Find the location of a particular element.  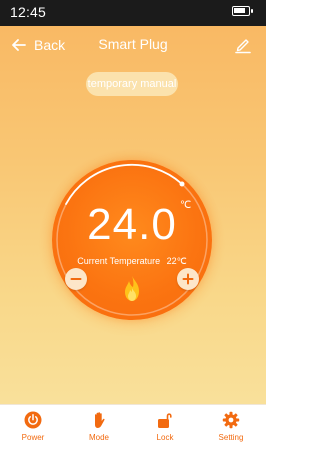

status-time: 12:45 is located at coordinates (28, 12).